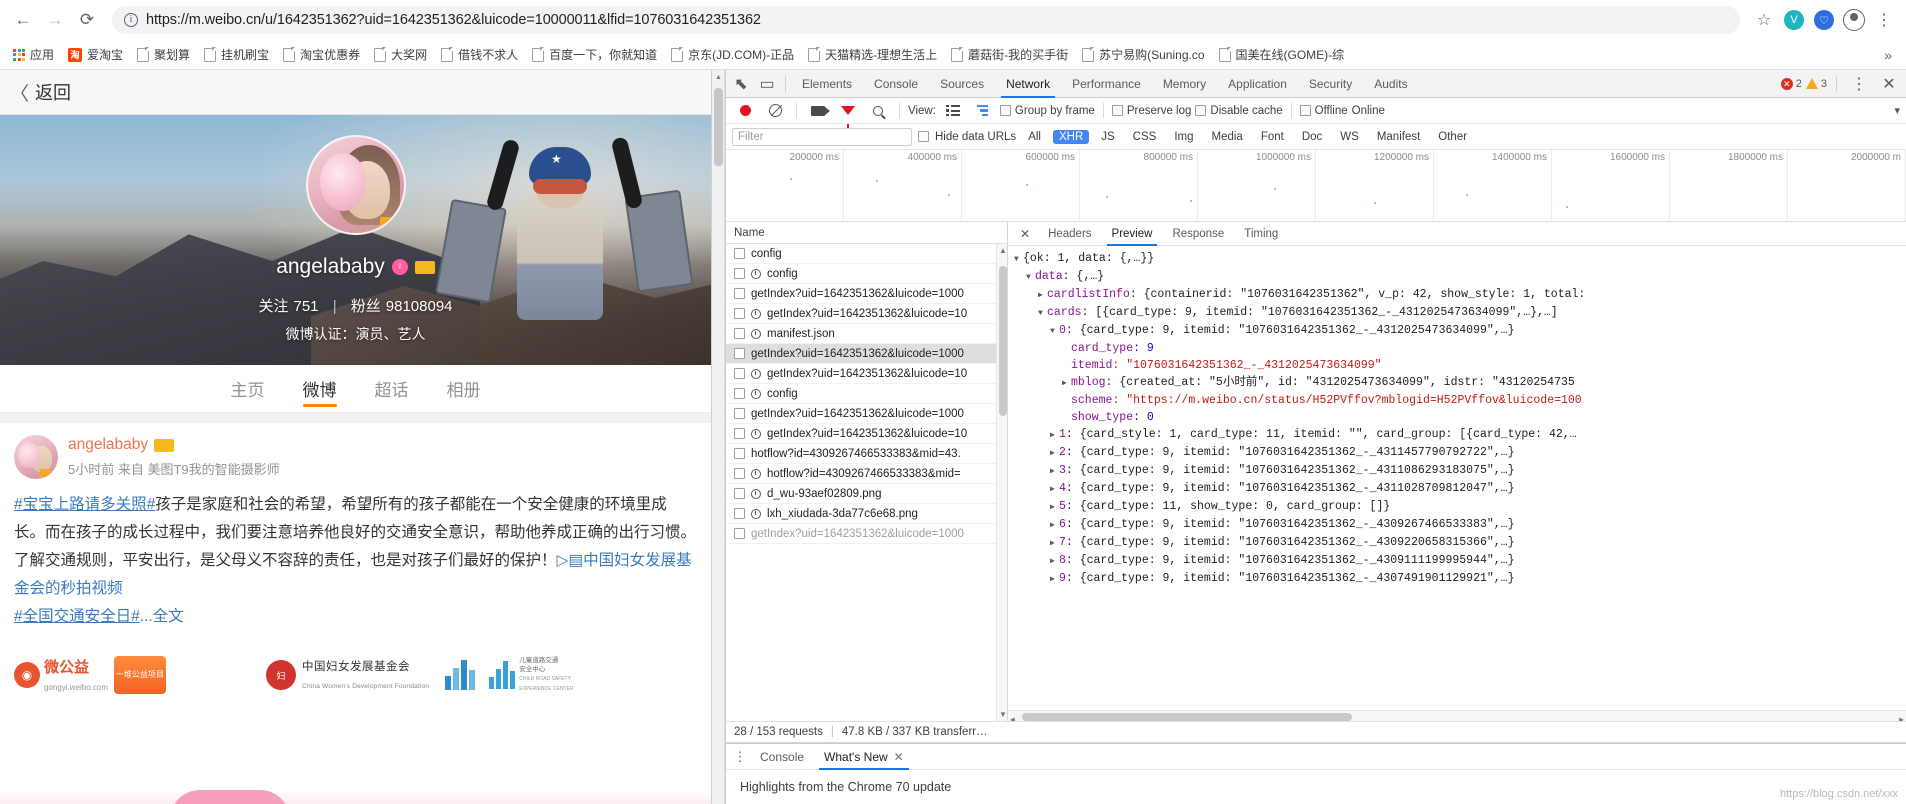 Image resolution: width=1906 pixels, height=804 pixels. I want to click on bookmark-item: 应用, so click(33, 54).